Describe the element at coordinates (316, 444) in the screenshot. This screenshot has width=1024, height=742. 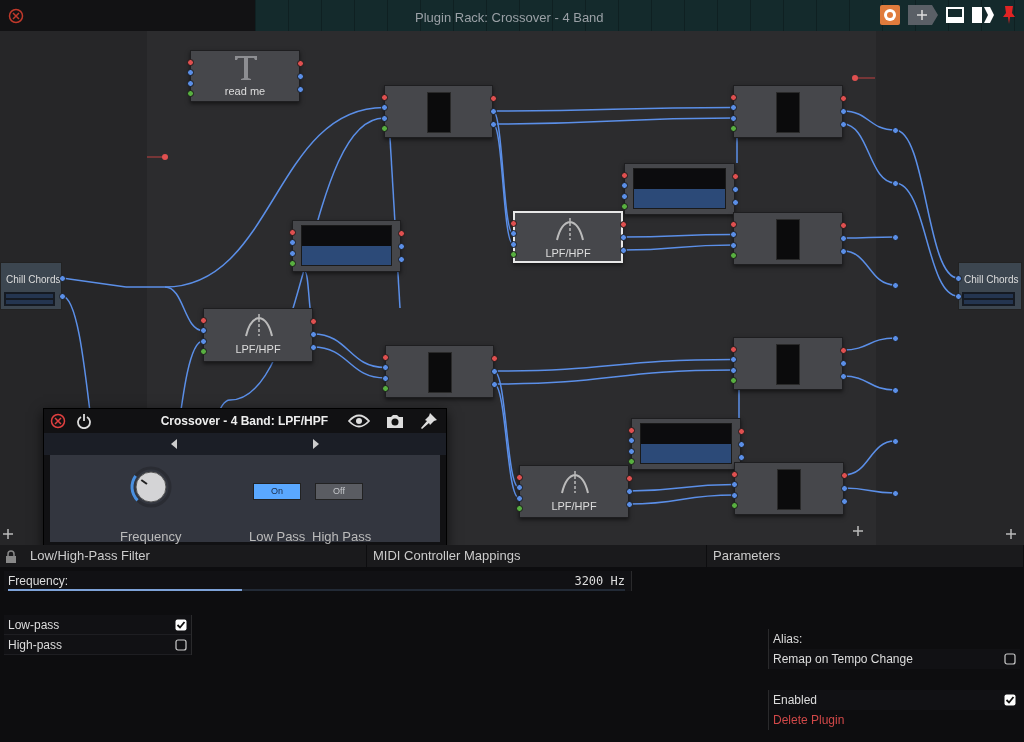
I see `next-icon` at that location.